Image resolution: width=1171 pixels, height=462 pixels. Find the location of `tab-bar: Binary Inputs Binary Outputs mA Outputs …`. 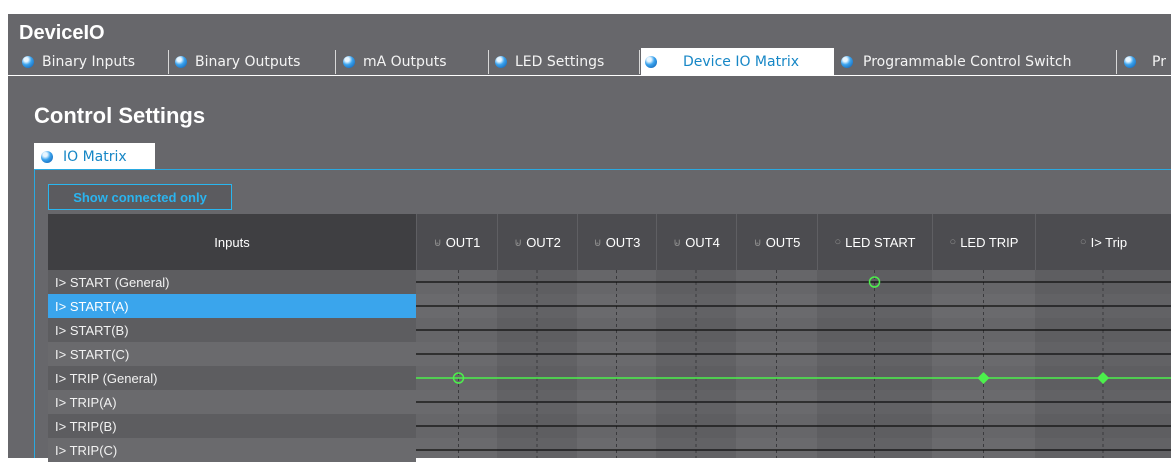

tab-bar: Binary Inputs Binary Outputs mA Outputs … is located at coordinates (589, 61).